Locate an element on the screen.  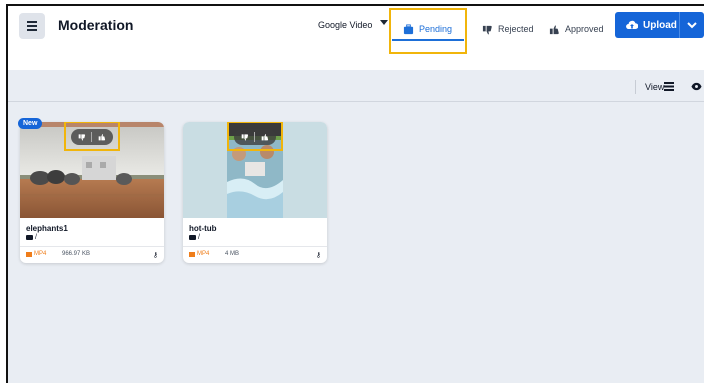
highlight-box-pending-tab is located at coordinates (428, 31).